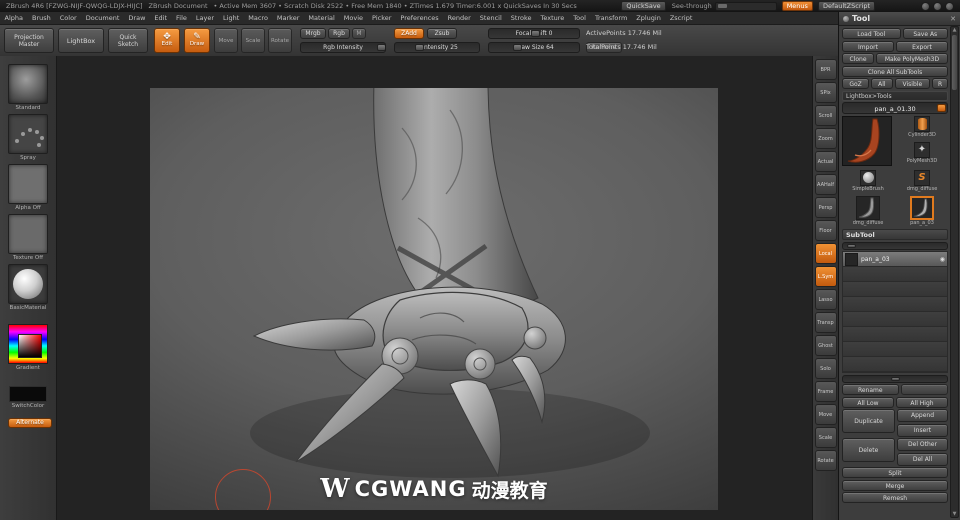  What do you see at coordinates (321, 18) in the screenshot?
I see `menu-item-material: Material` at bounding box center [321, 18].